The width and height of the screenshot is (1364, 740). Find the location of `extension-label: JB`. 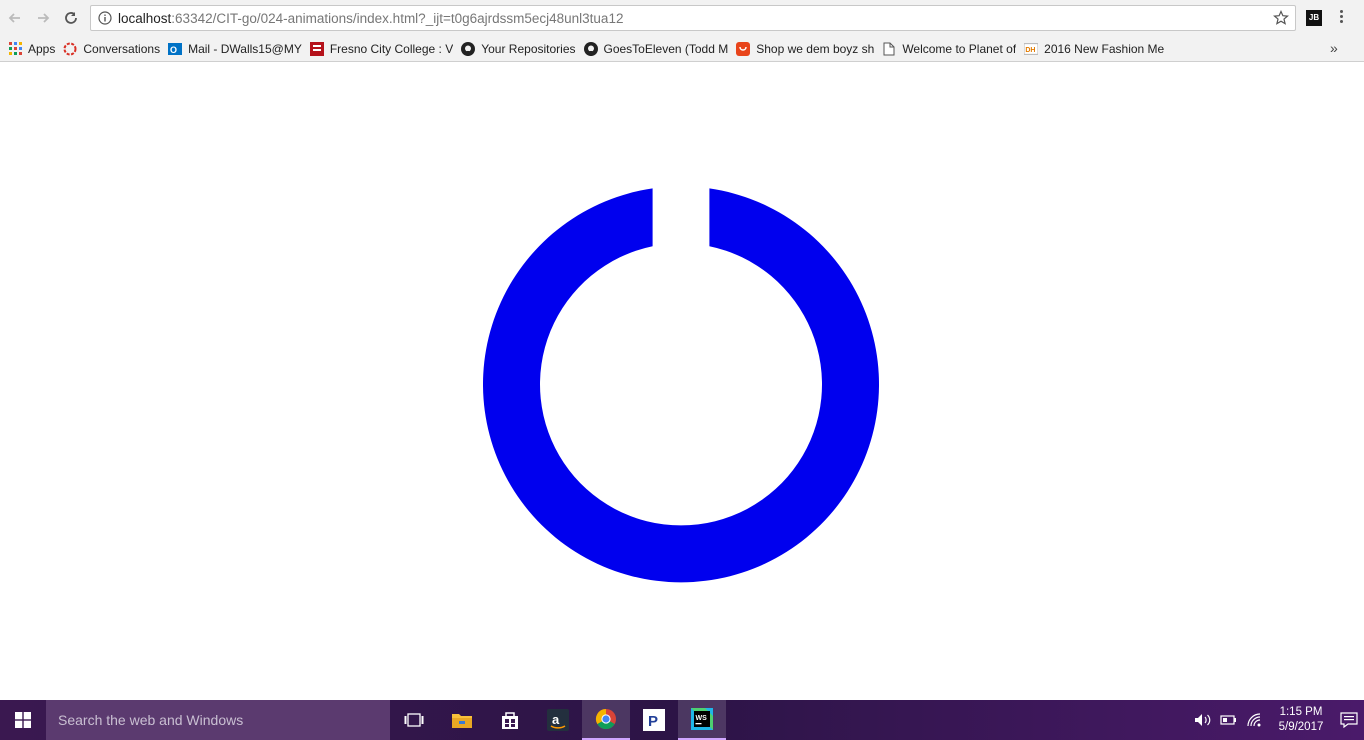

extension-label: JB is located at coordinates (1314, 17).